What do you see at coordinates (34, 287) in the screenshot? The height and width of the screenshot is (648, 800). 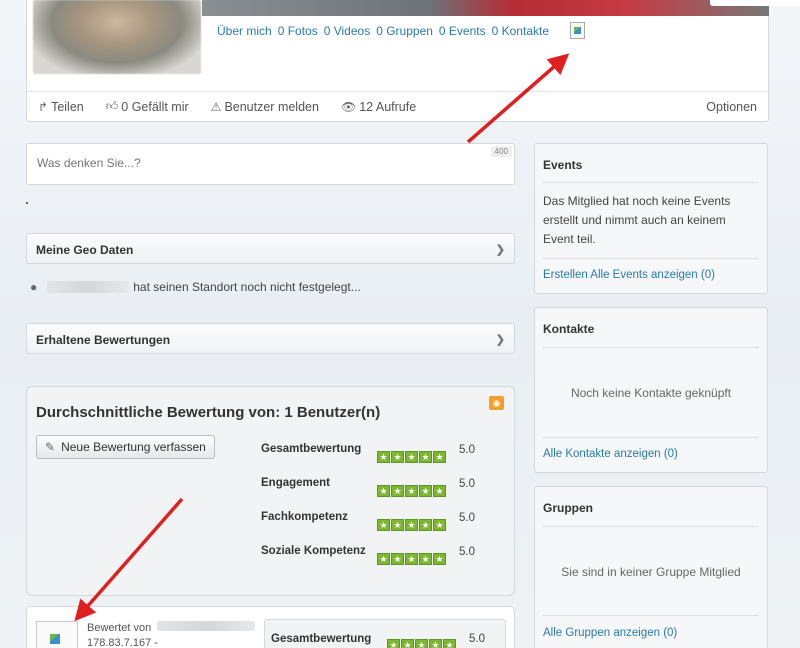 I see `globe-icon: ●` at bounding box center [34, 287].